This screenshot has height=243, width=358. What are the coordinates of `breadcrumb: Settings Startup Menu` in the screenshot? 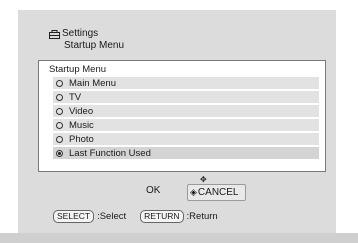 It's located at (86, 40).